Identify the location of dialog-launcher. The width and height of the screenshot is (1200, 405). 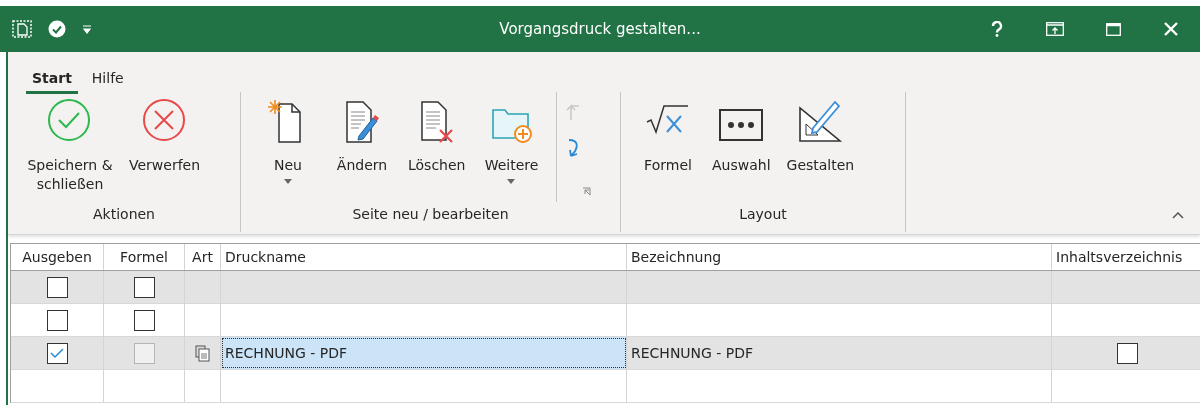
(587, 191).